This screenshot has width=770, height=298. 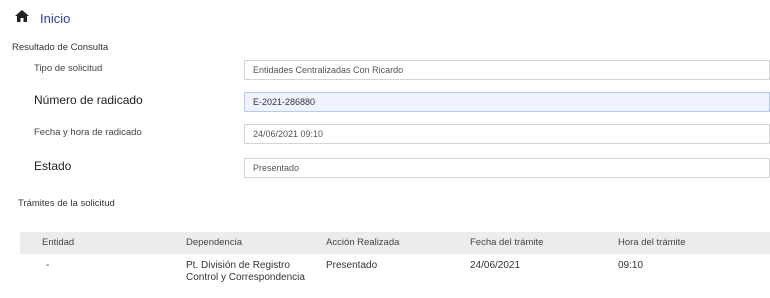 I want to click on field-label-estado: Estado, so click(x=53, y=166).